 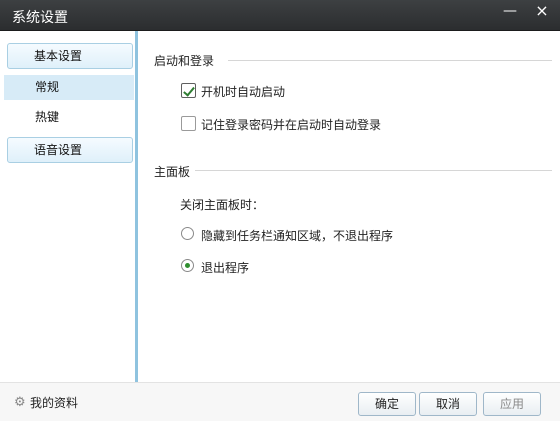 What do you see at coordinates (187, 265) in the screenshot?
I see `exit-program-radio` at bounding box center [187, 265].